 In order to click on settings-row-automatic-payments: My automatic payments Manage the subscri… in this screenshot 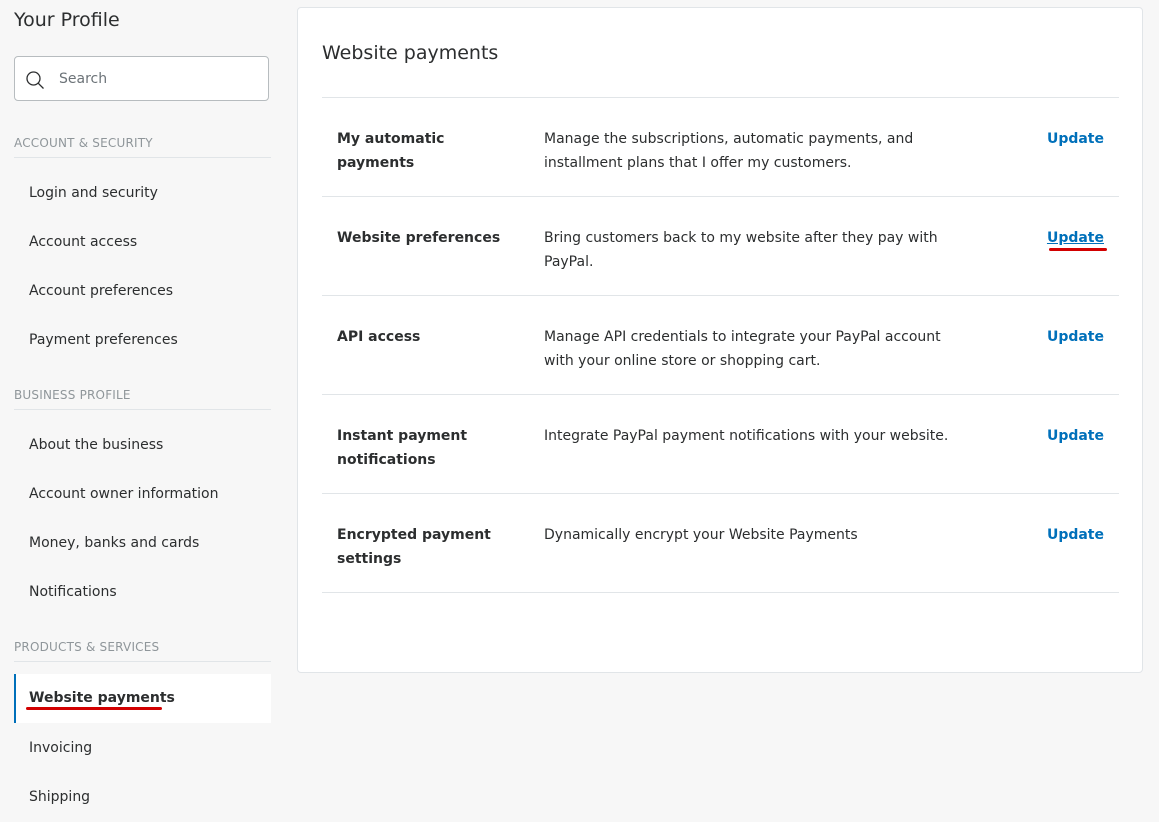, I will do `click(720, 147)`.